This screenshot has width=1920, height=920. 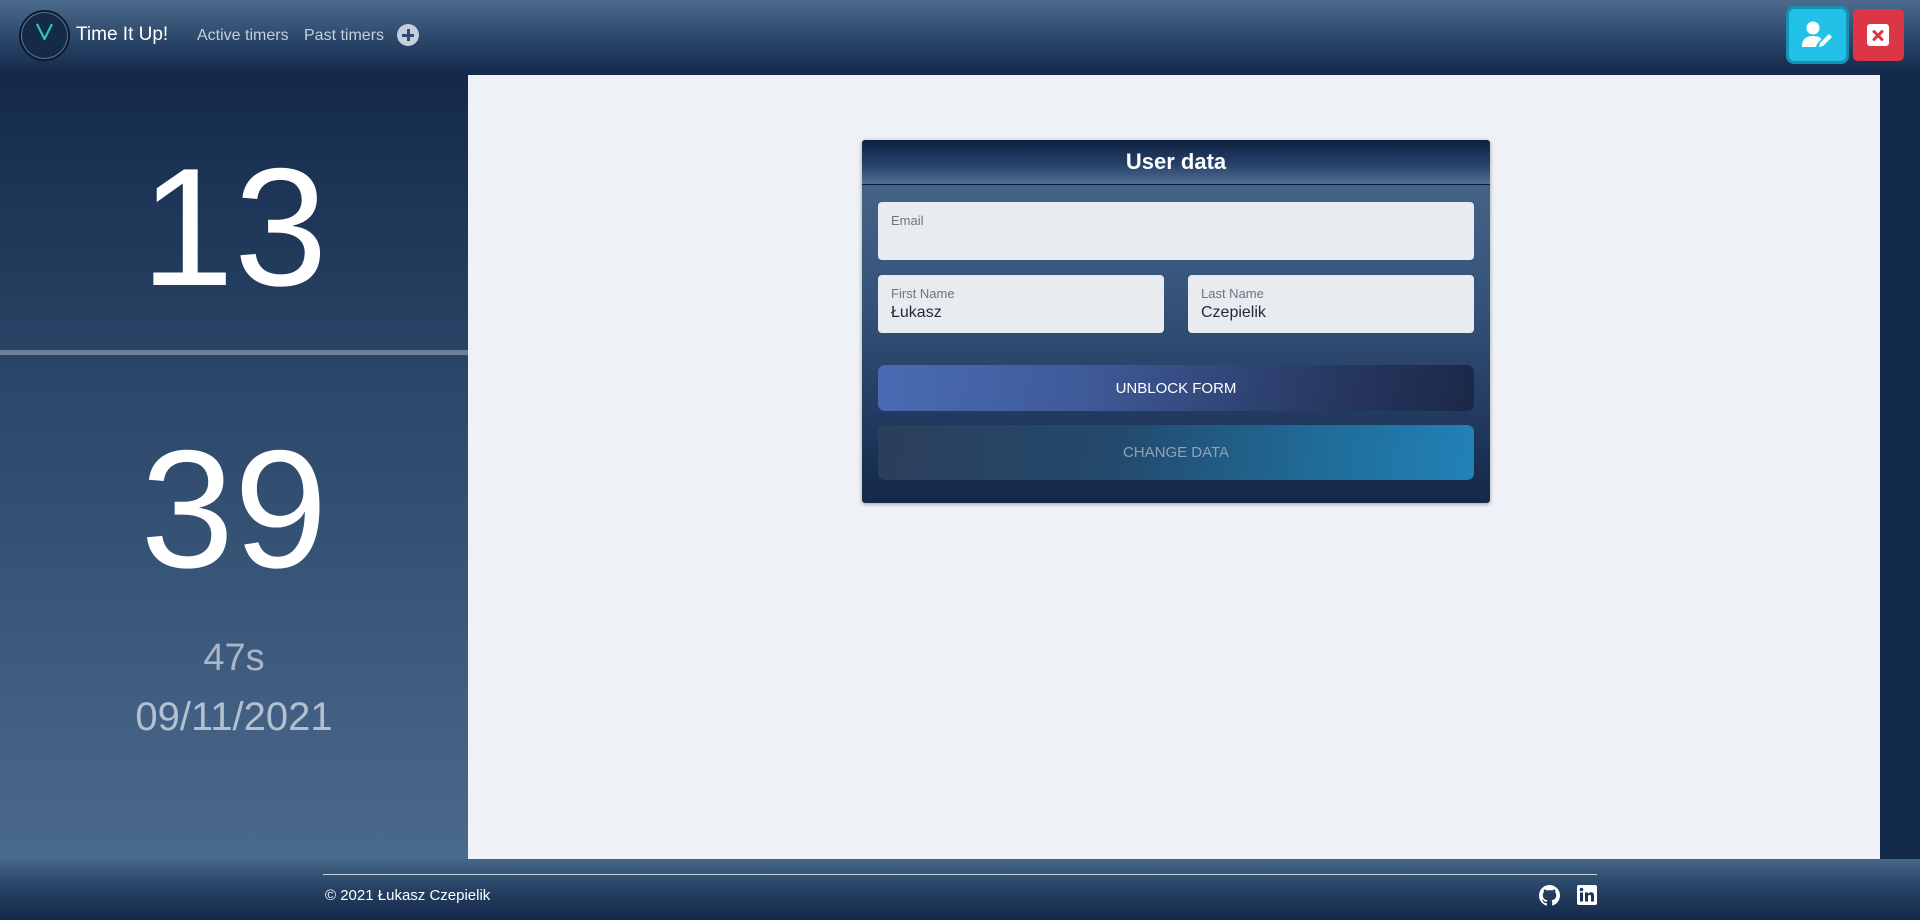 I want to click on close-button, so click(x=1878, y=35).